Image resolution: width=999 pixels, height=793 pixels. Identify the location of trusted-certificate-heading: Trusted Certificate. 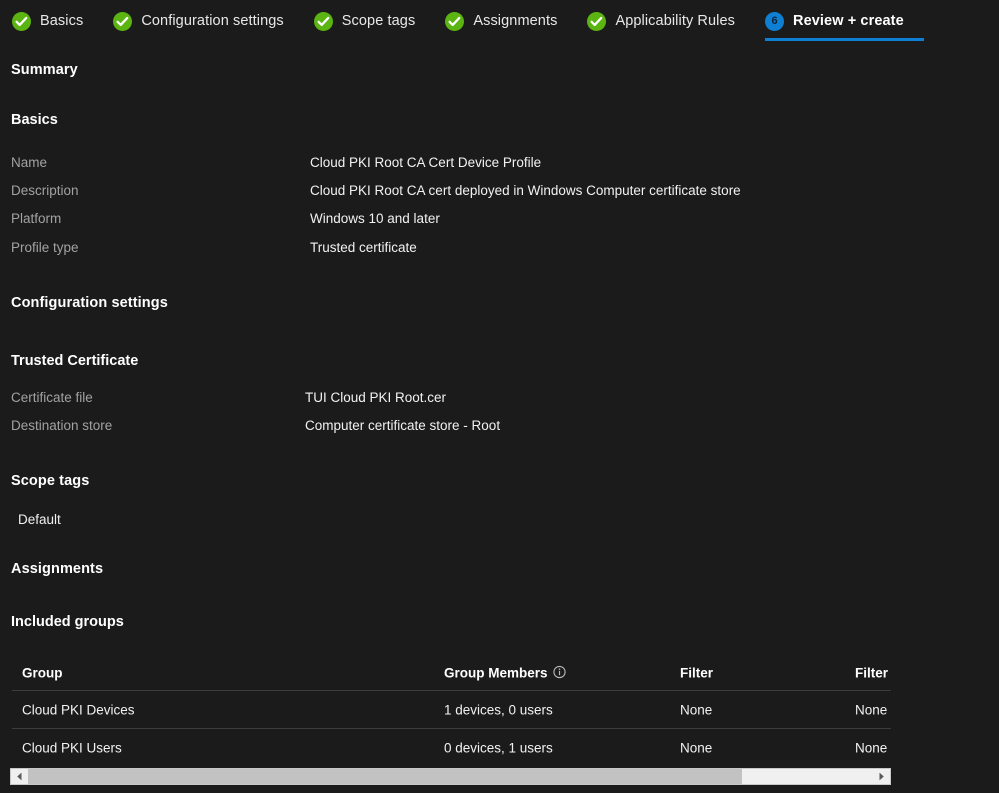
(75, 361).